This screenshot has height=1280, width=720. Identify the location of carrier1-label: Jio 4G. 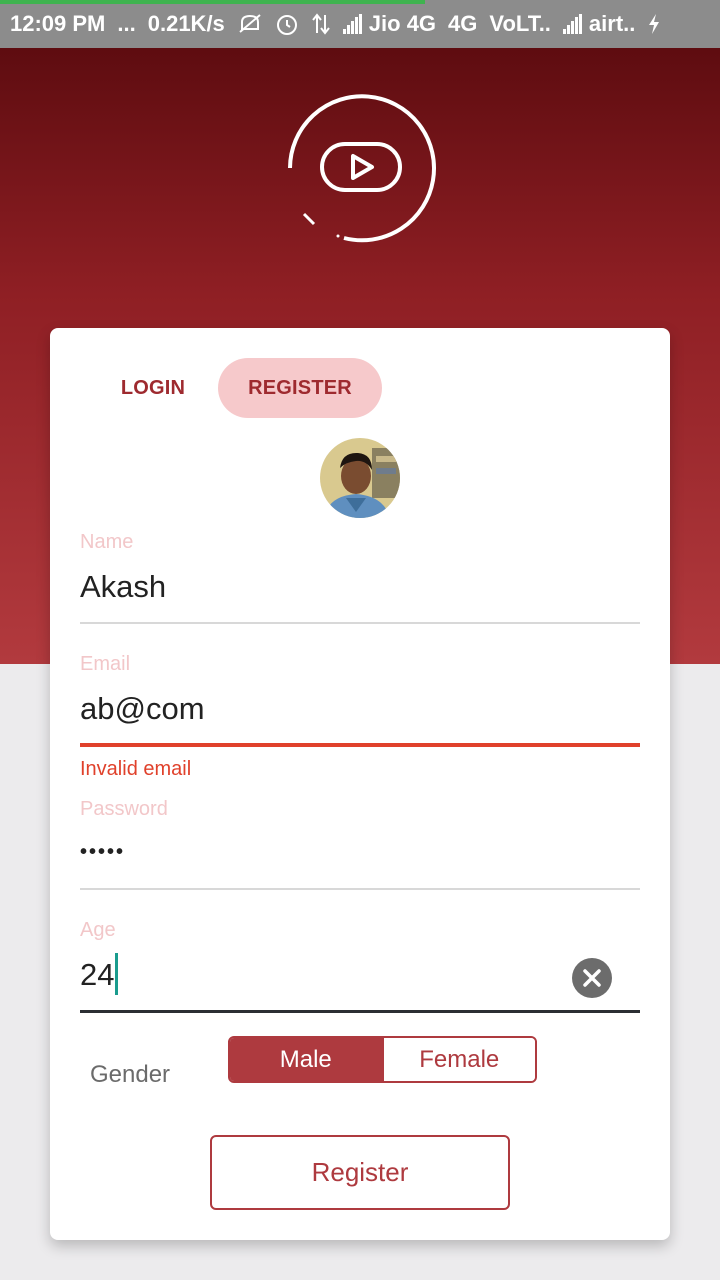
(402, 23).